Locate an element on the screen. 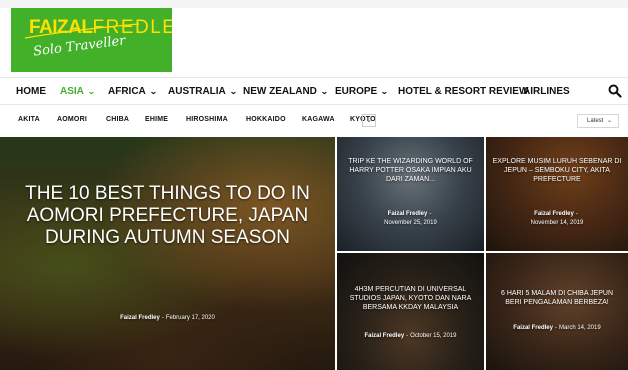  sort-select: Latest ⌄ is located at coordinates (598, 121).